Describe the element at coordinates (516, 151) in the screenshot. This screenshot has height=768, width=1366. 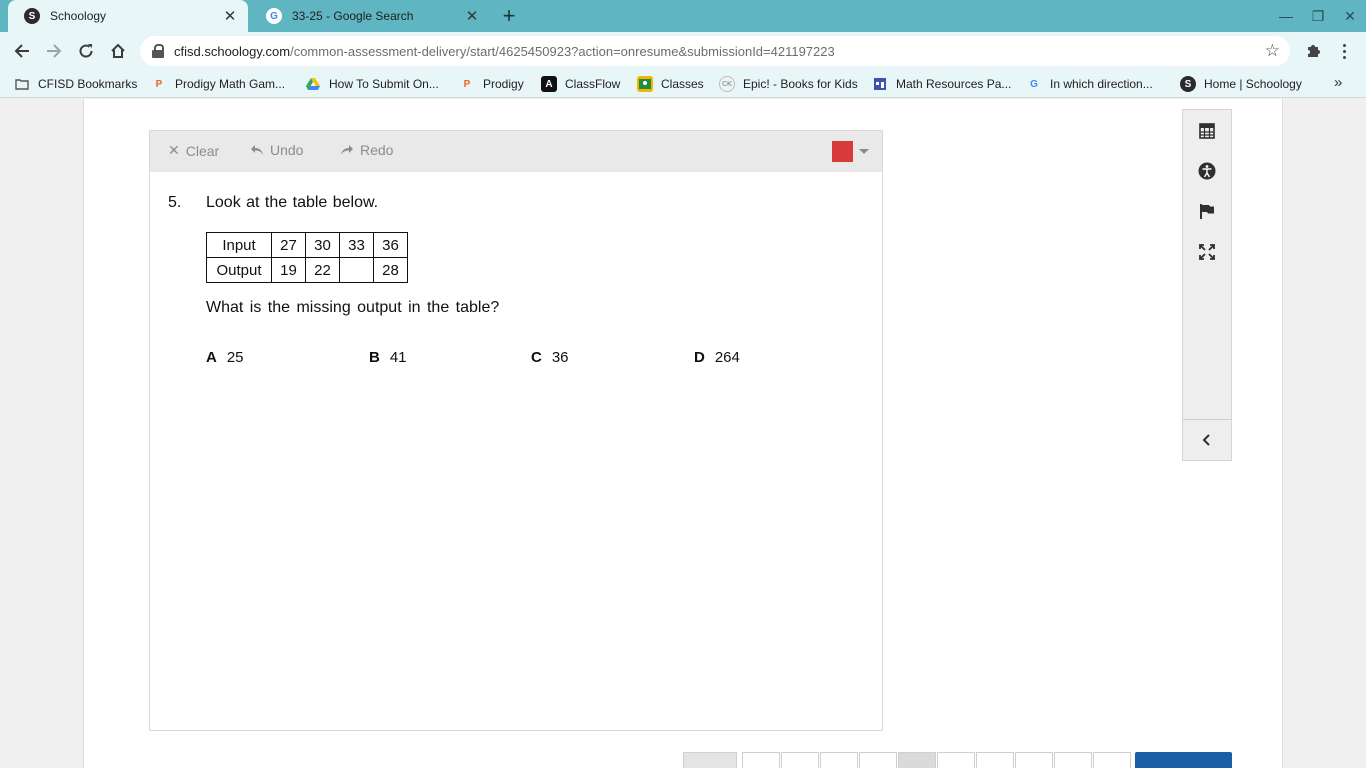
I see `drawing-toolbar: ✕ Clear Undo Redo` at that location.